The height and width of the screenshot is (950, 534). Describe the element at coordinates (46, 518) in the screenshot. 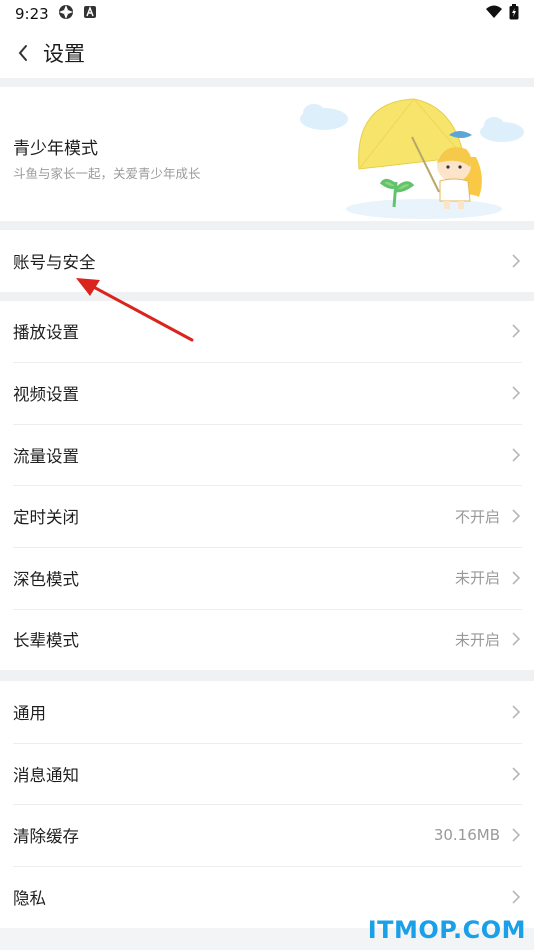

I see `row-label: 定时关闭` at that location.